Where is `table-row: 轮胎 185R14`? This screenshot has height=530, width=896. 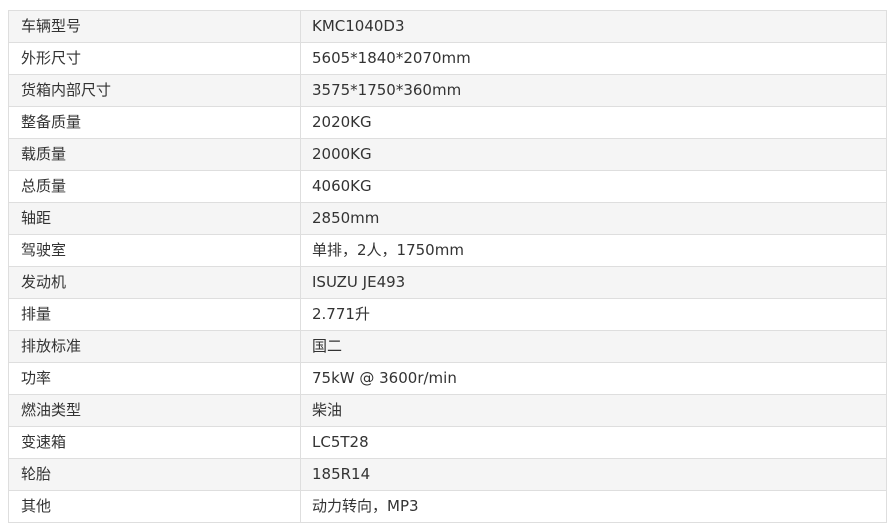 table-row: 轮胎 185R14 is located at coordinates (447, 474).